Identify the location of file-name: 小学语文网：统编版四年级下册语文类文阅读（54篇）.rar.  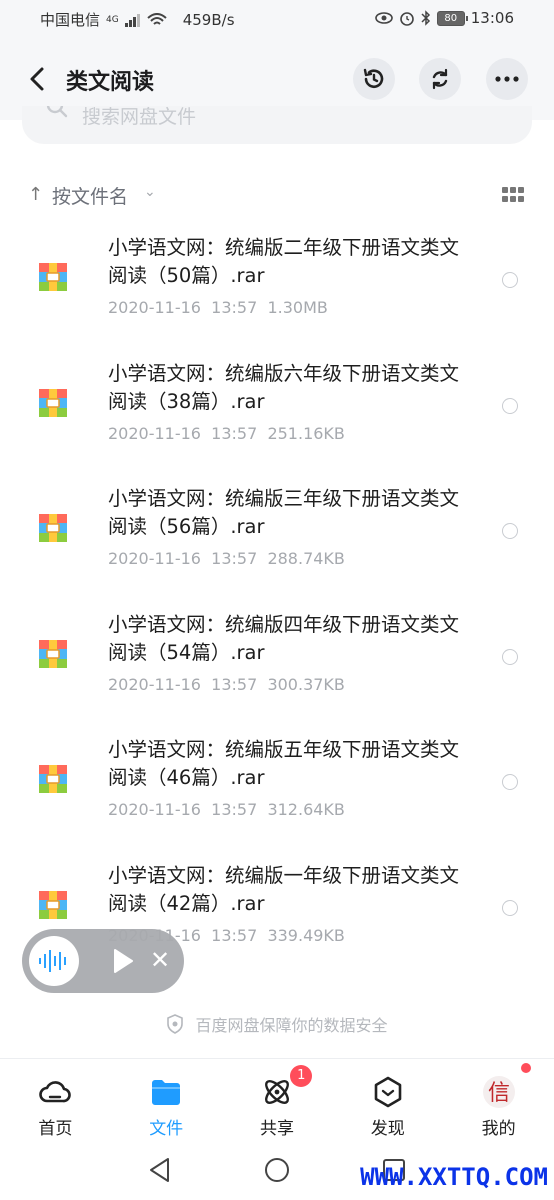
(284, 638).